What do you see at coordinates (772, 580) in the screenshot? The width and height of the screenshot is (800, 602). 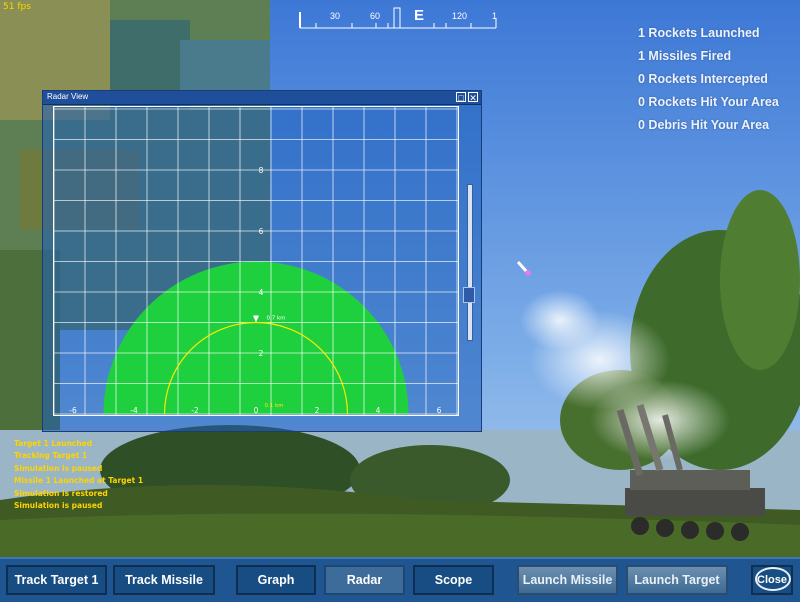 I see `close-button: Close` at bounding box center [772, 580].